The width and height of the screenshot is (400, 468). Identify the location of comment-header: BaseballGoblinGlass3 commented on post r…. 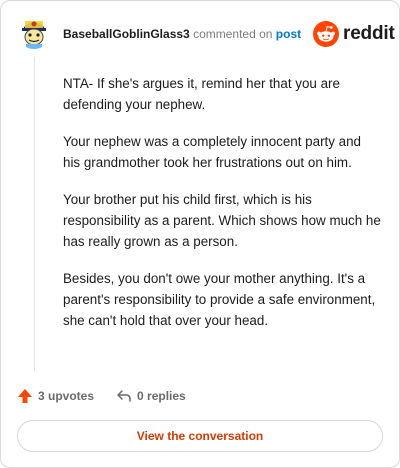
(200, 33).